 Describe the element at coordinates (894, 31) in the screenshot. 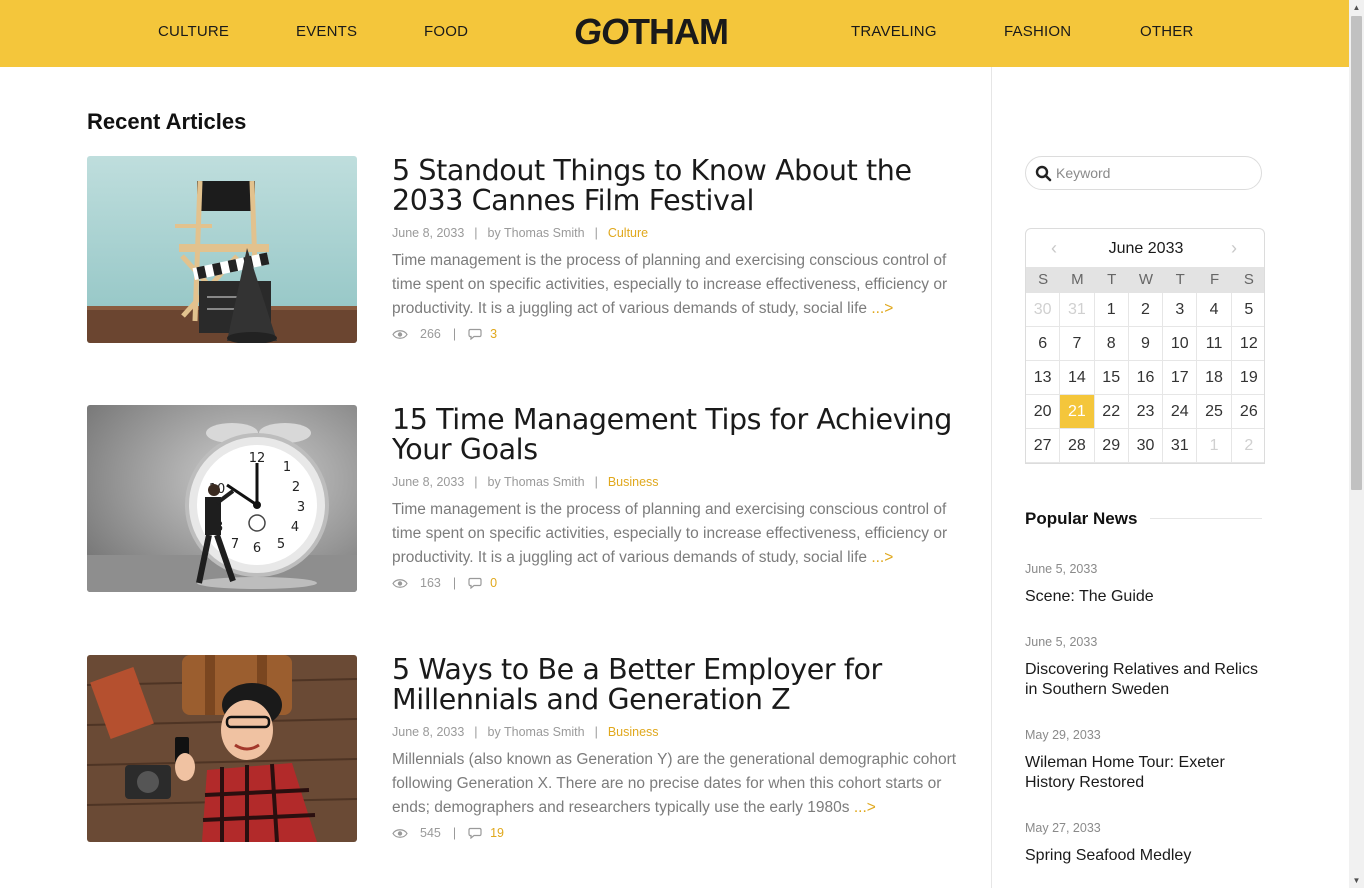

I see `nav-item-traveling: TRAVELING` at that location.